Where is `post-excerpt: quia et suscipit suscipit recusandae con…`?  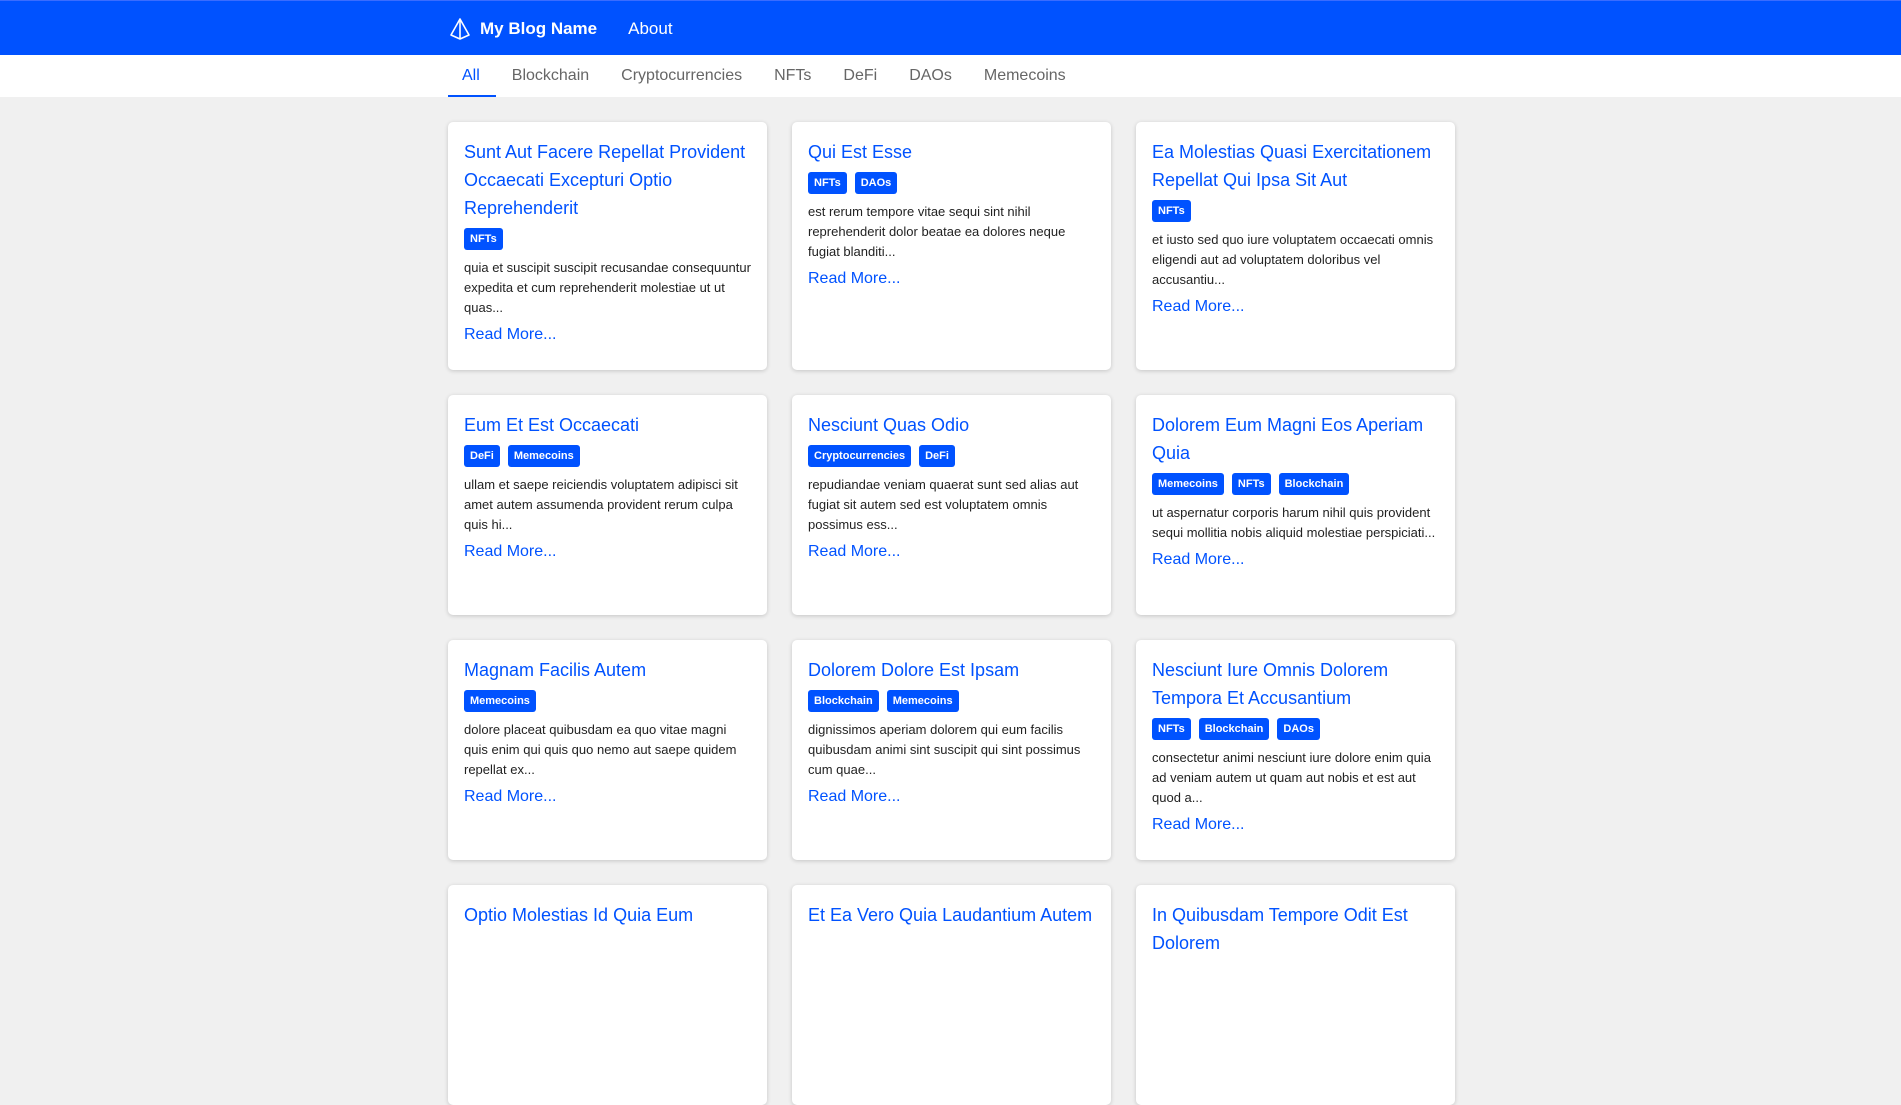 post-excerpt: quia et suscipit suscipit recusandae con… is located at coordinates (607, 287).